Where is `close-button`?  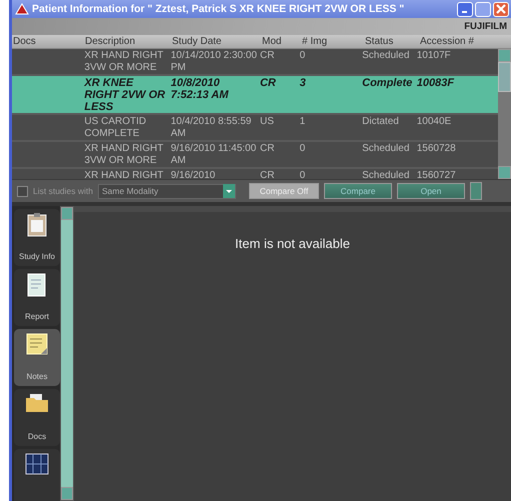
close-button is located at coordinates (501, 9).